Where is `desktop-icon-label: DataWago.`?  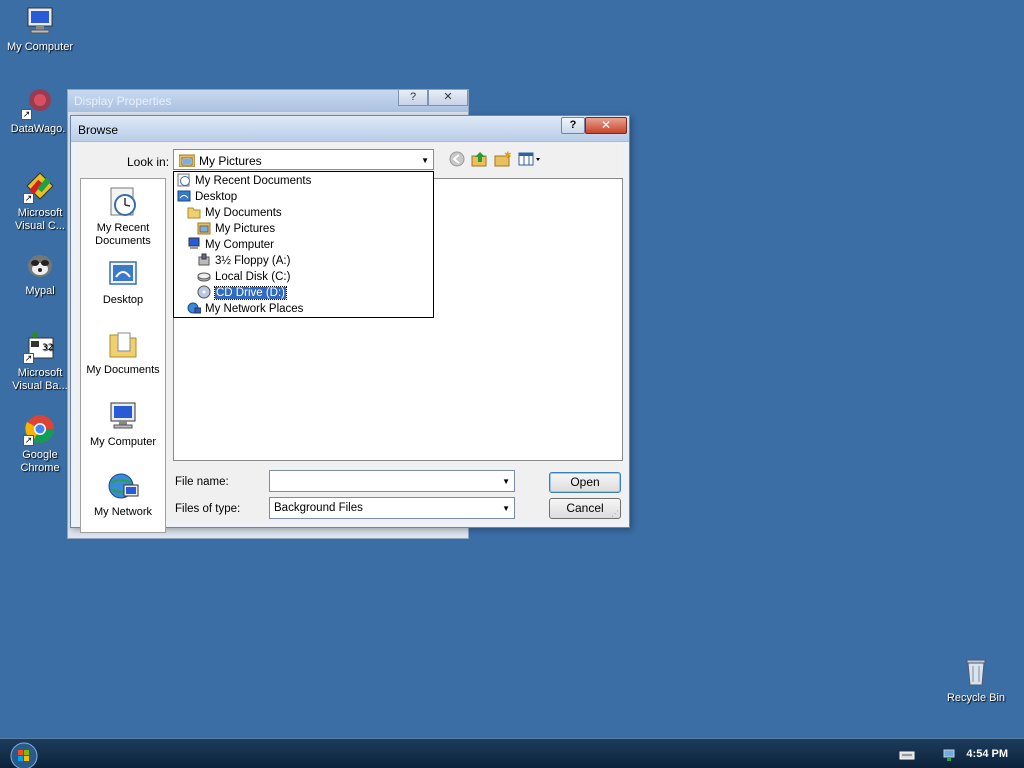 desktop-icon-label: DataWago. is located at coordinates (38, 129).